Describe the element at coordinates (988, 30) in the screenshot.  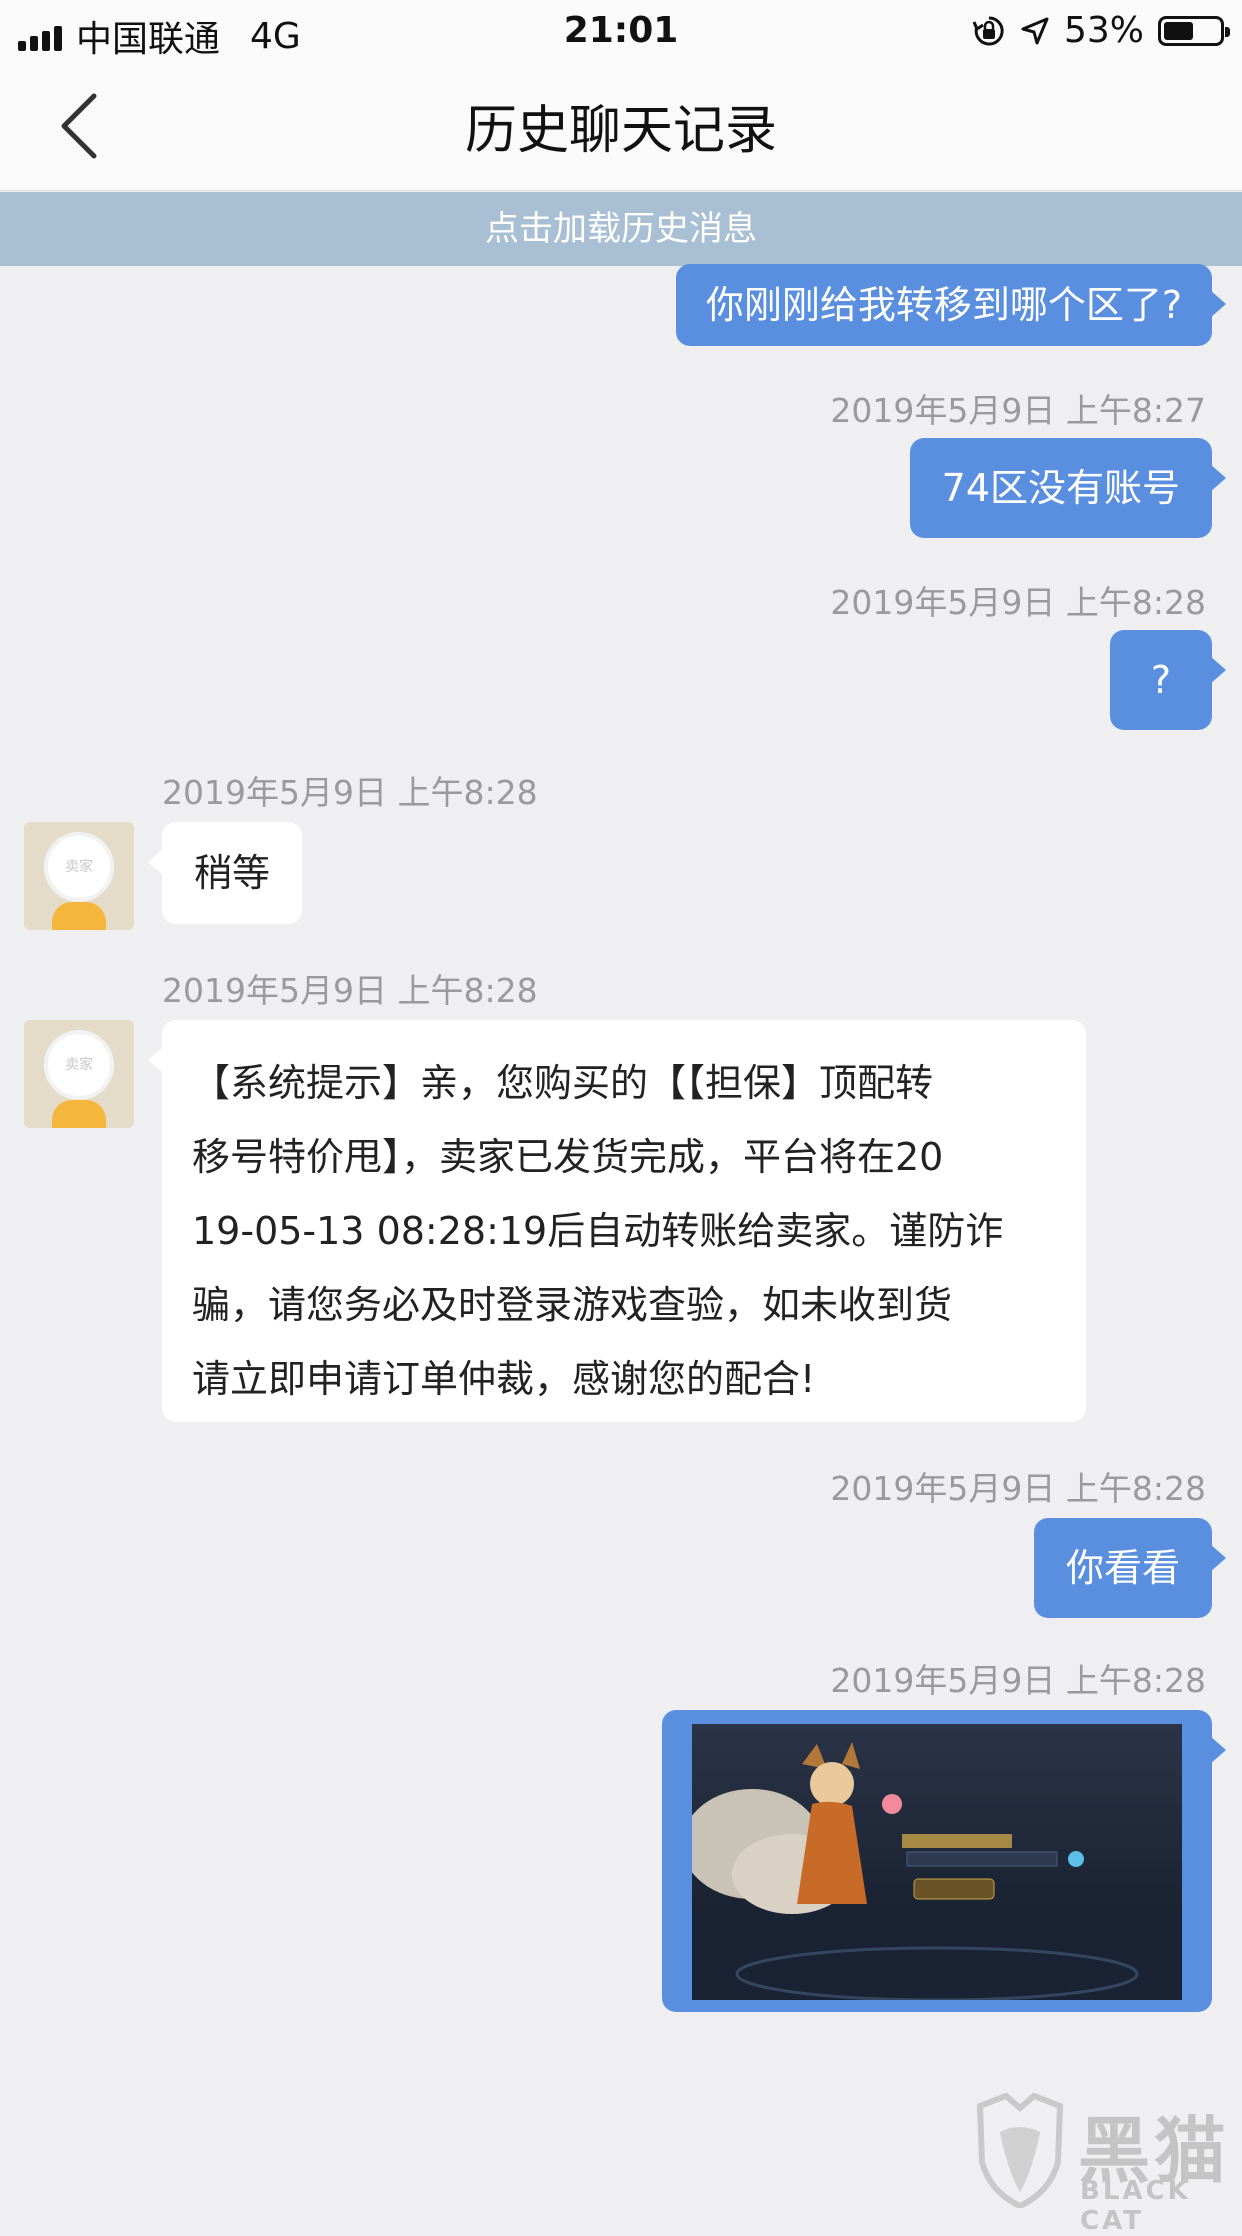
I see `rotation-lock-icon` at that location.